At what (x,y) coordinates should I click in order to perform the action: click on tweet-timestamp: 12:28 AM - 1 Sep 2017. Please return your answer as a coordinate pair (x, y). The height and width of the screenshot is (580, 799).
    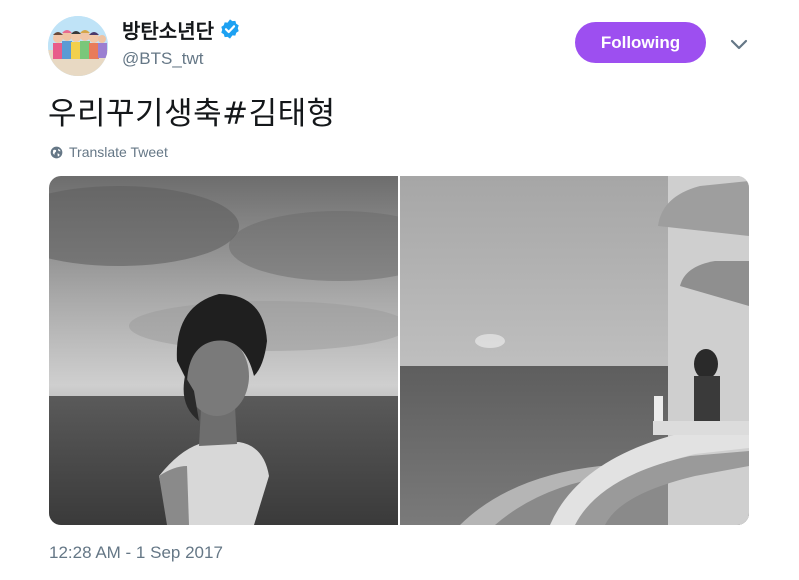
    Looking at the image, I should click on (136, 553).